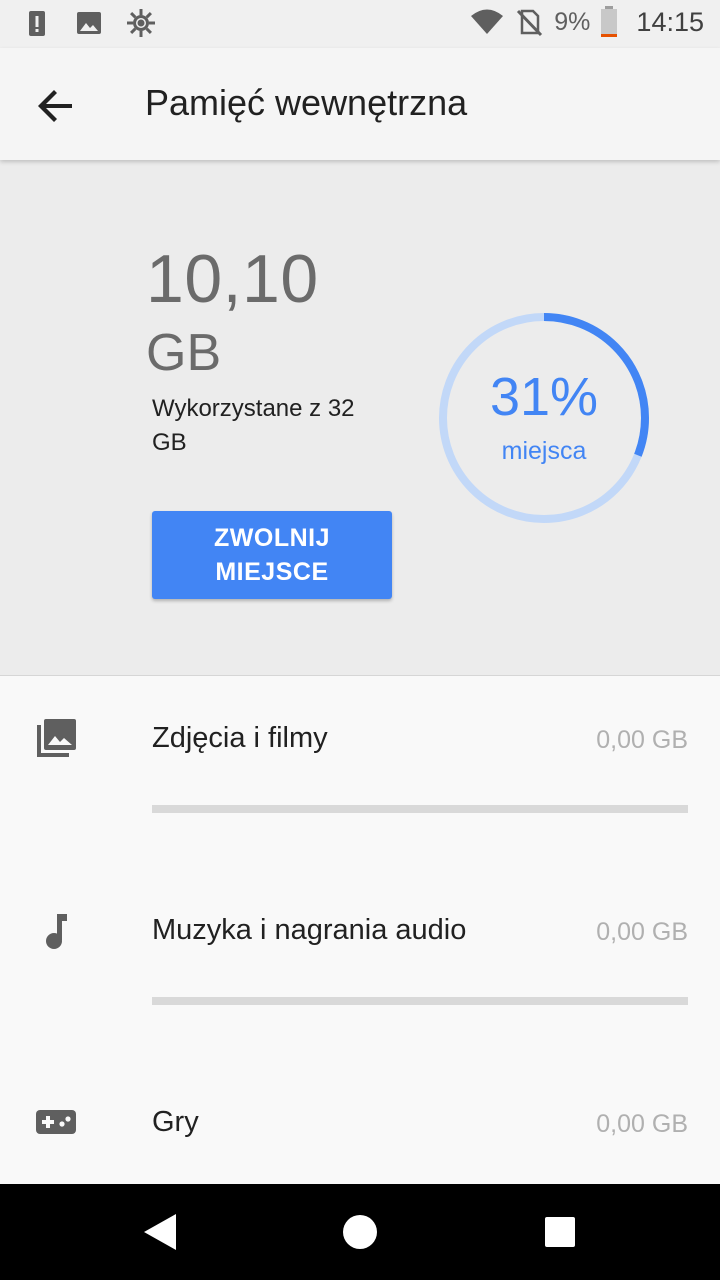  I want to click on clock: 14:15, so click(670, 21).